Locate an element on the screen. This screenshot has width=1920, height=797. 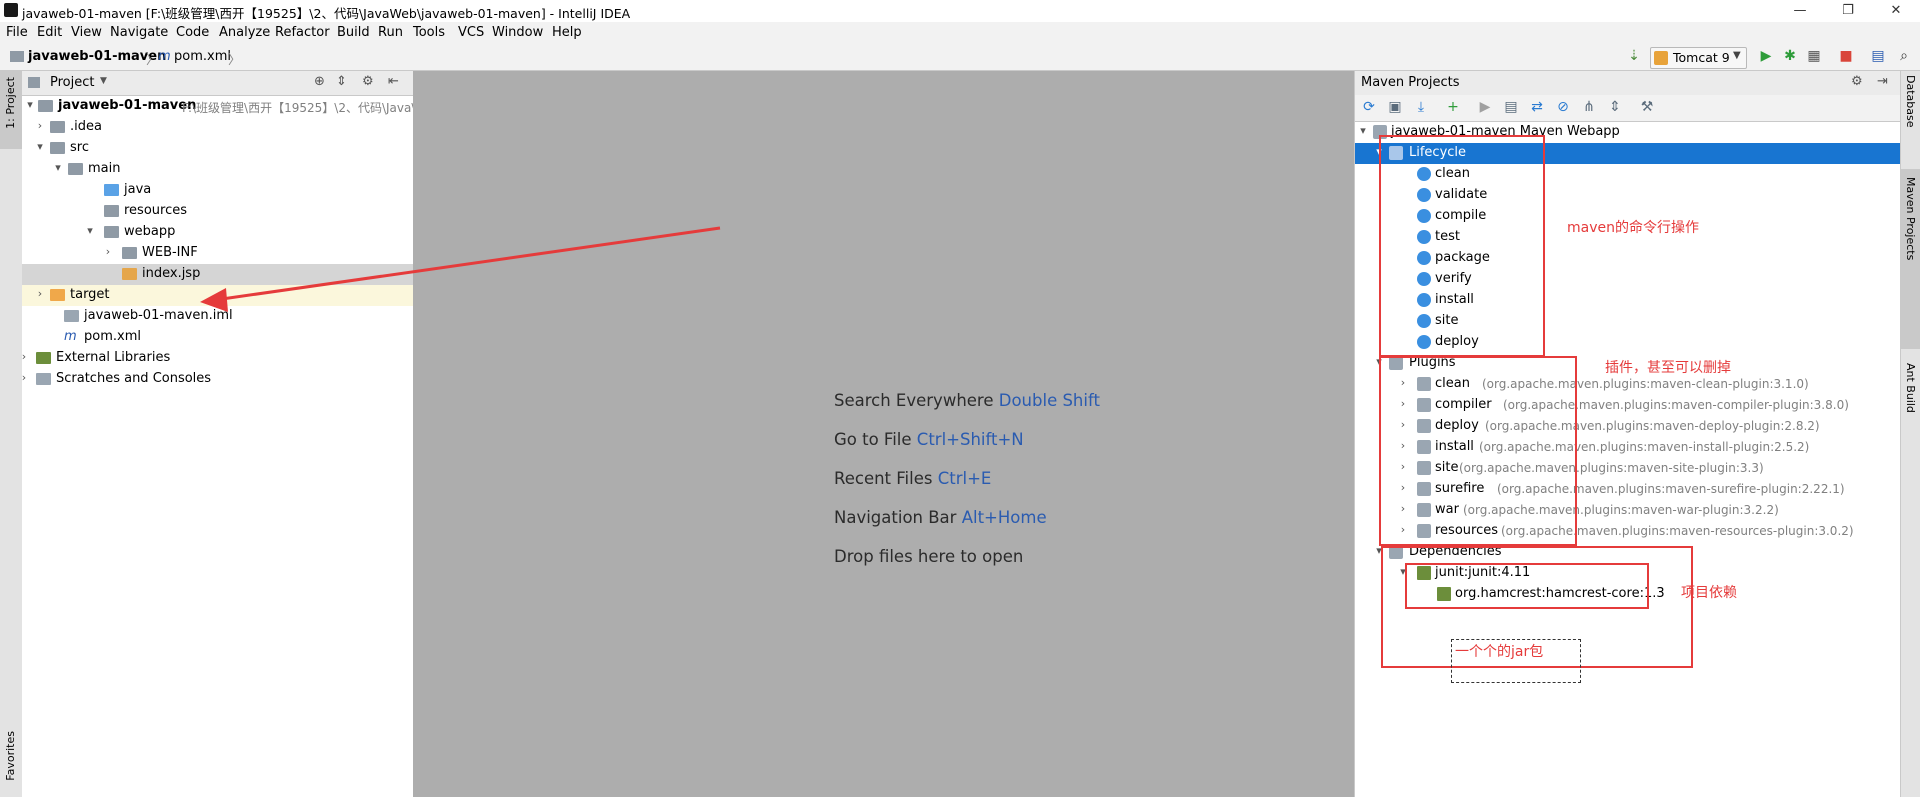
reimport-icon: ⟳ is located at coordinates (1369, 107).